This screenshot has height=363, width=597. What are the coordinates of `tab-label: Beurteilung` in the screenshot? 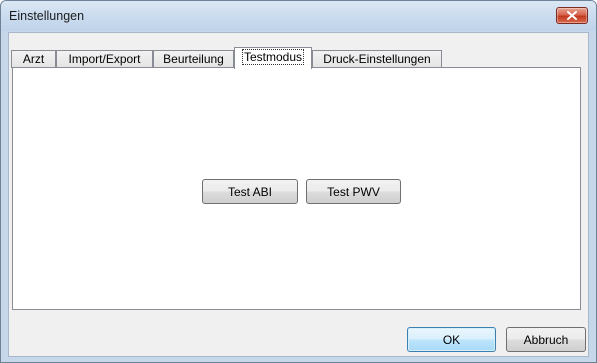 It's located at (193, 59).